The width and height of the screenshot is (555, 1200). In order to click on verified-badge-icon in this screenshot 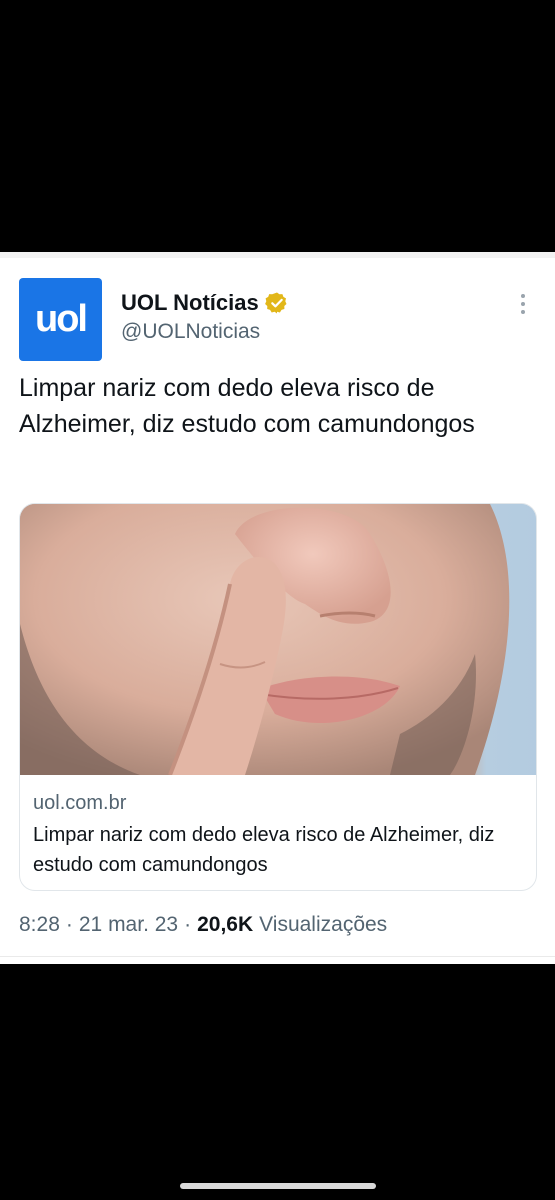, I will do `click(275, 303)`.